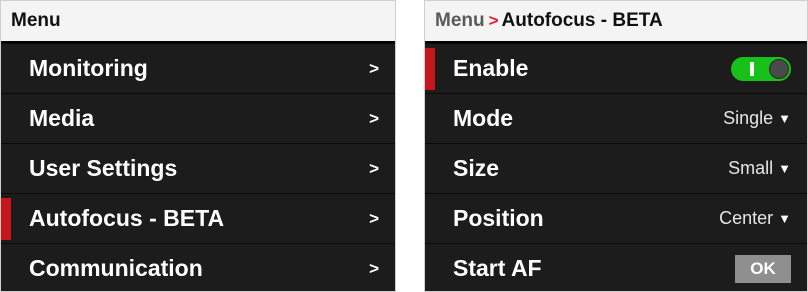  What do you see at coordinates (36, 20) in the screenshot?
I see `menu-title: Menu` at bounding box center [36, 20].